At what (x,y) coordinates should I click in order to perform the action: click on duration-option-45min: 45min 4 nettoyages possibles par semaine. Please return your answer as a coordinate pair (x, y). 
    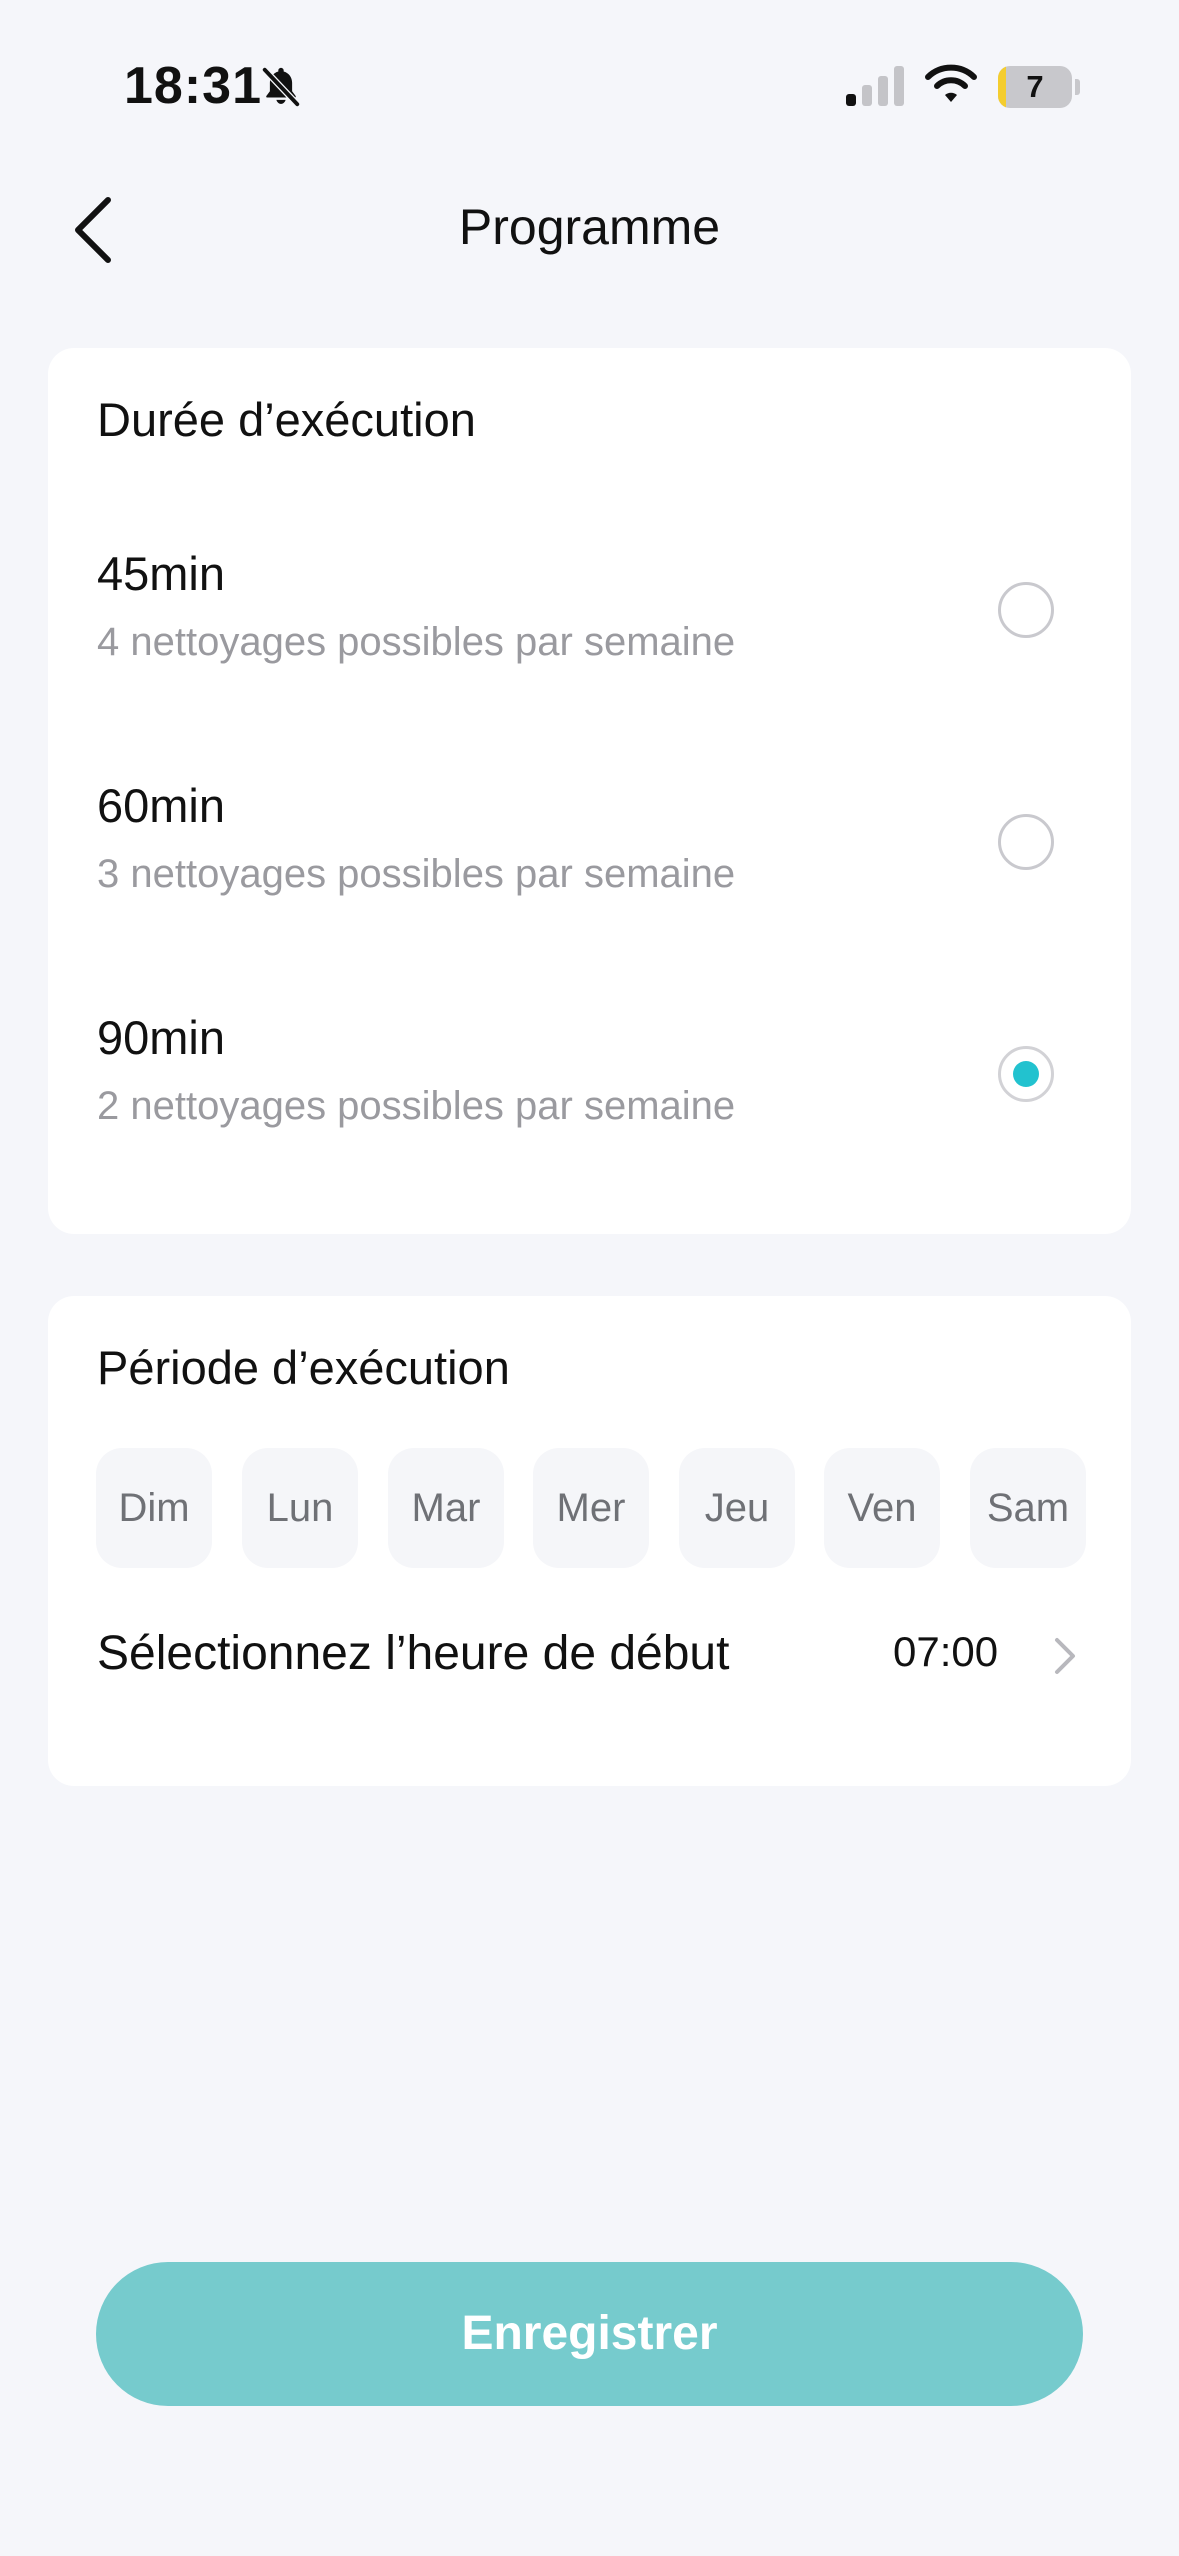
    Looking at the image, I should click on (589, 646).